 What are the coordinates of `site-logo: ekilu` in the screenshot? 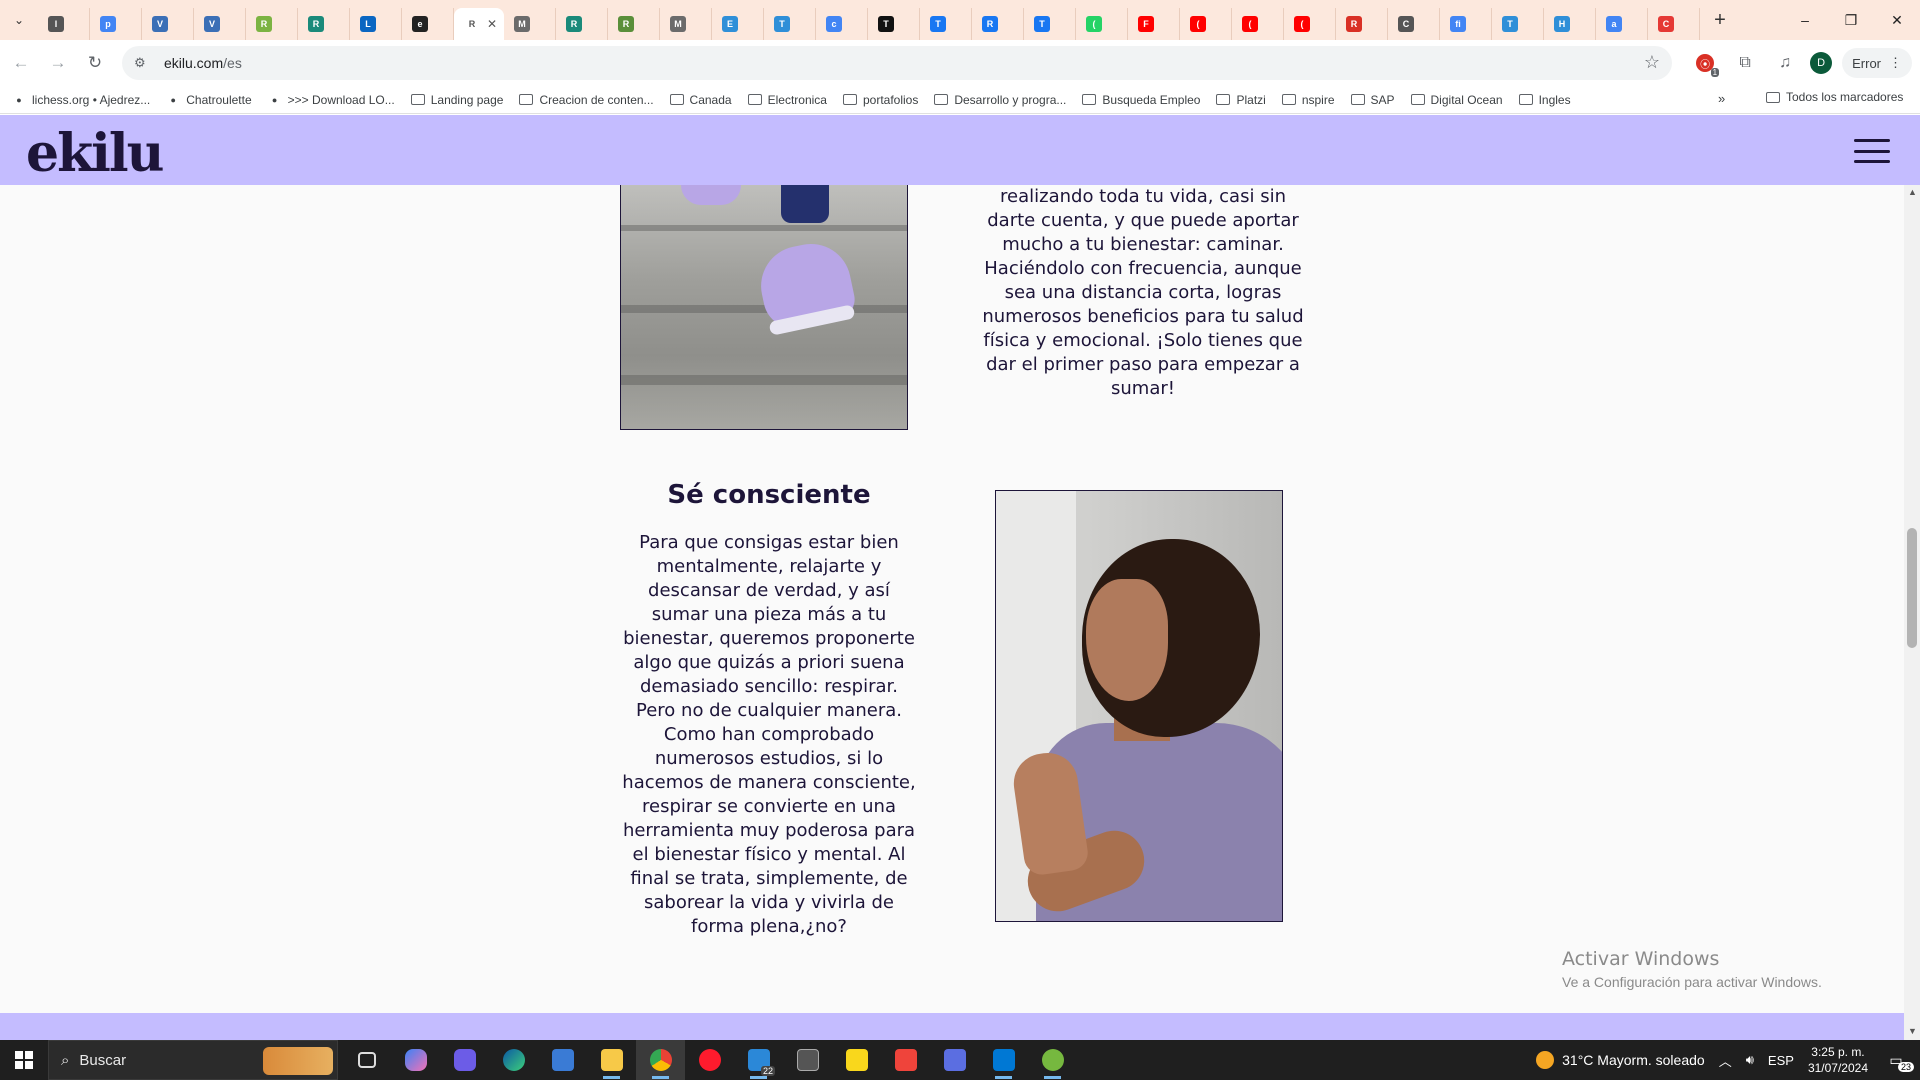 It's located at (95, 153).